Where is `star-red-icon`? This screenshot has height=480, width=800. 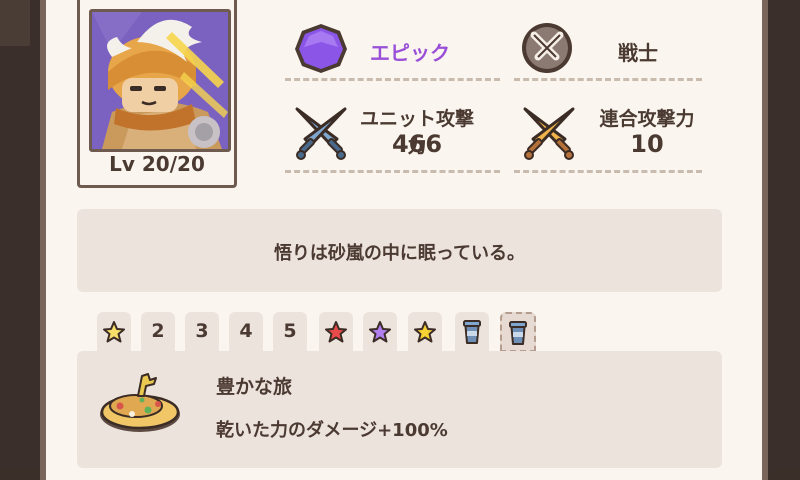 star-red-icon is located at coordinates (336, 332).